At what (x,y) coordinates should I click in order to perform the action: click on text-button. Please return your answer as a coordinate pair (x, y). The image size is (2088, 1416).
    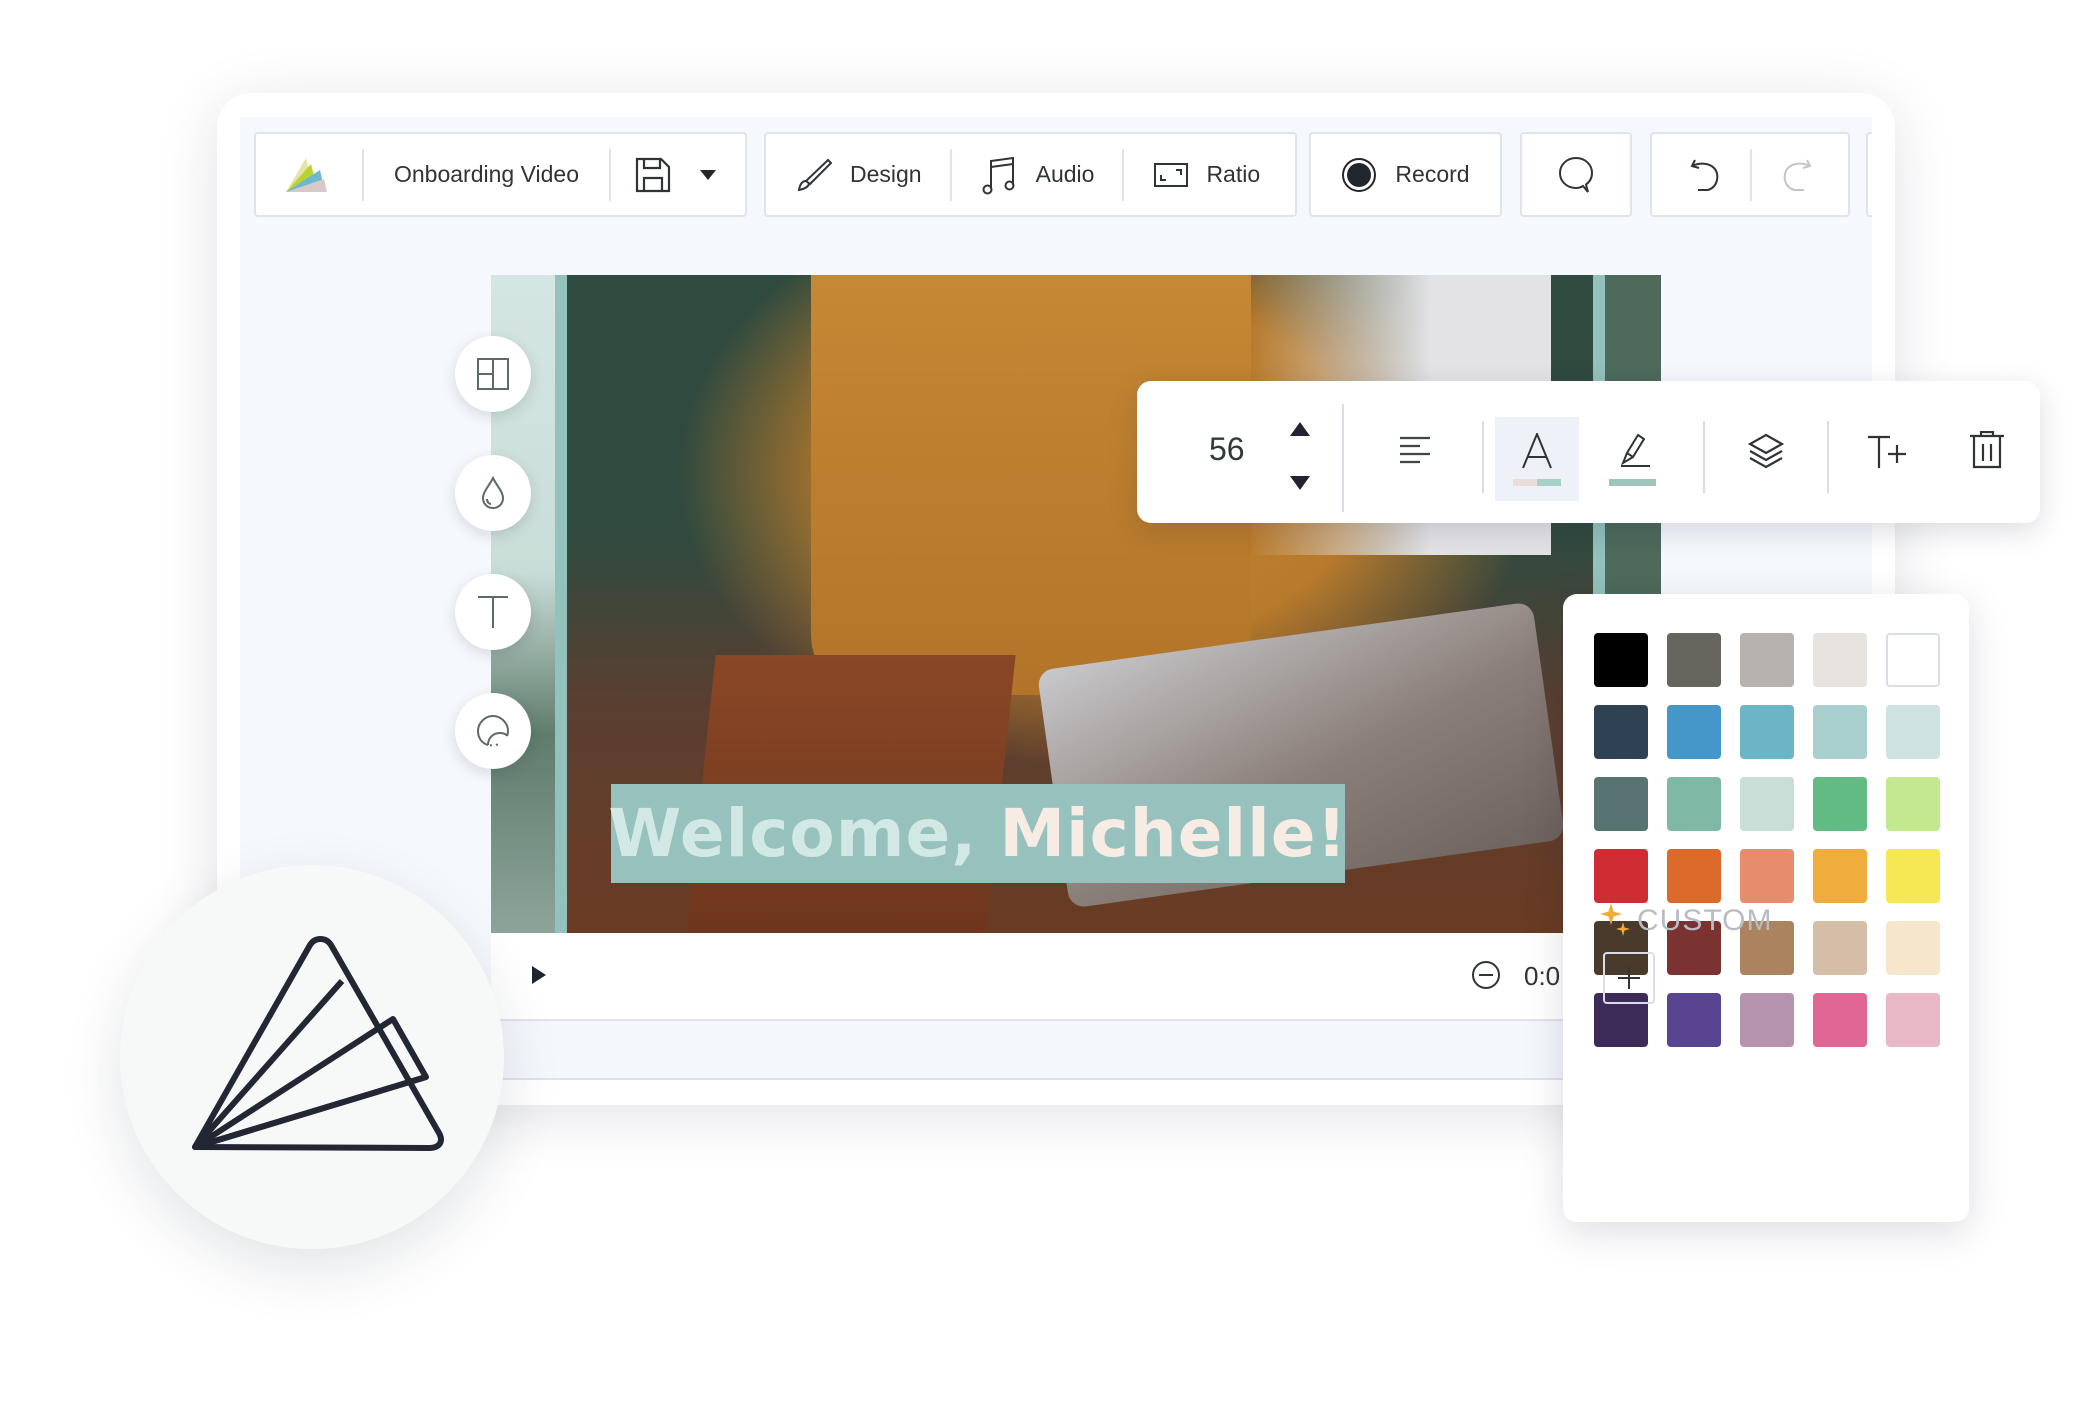
    Looking at the image, I should click on (493, 612).